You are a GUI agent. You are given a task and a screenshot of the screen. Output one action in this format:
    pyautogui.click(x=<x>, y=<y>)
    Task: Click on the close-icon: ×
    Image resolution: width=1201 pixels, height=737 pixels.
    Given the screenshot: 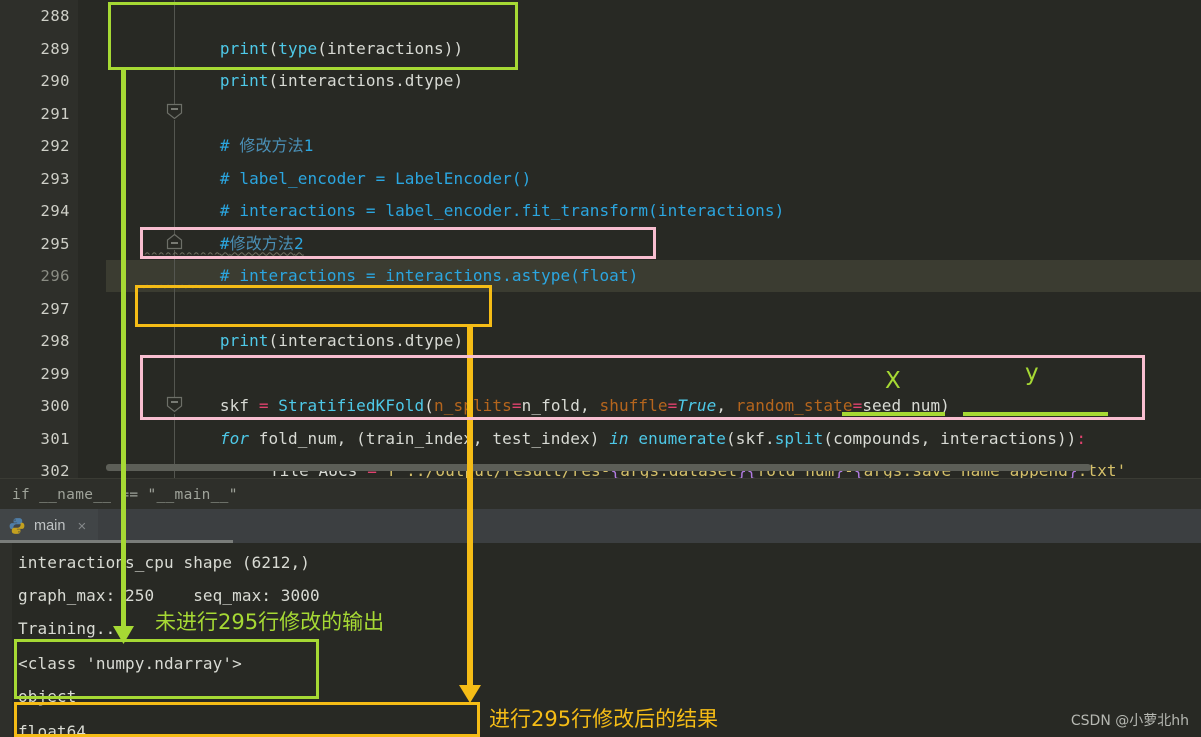 What is the action you would take?
    pyautogui.click(x=81, y=526)
    